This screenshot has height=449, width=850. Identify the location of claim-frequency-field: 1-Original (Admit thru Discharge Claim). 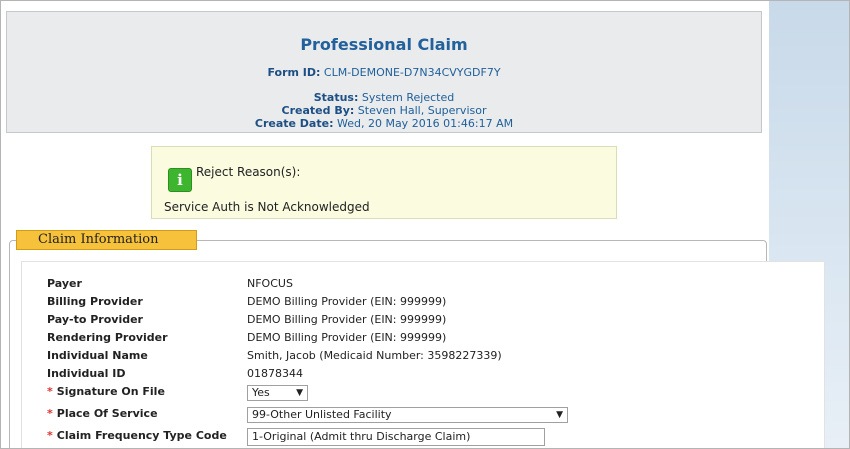
(396, 437).